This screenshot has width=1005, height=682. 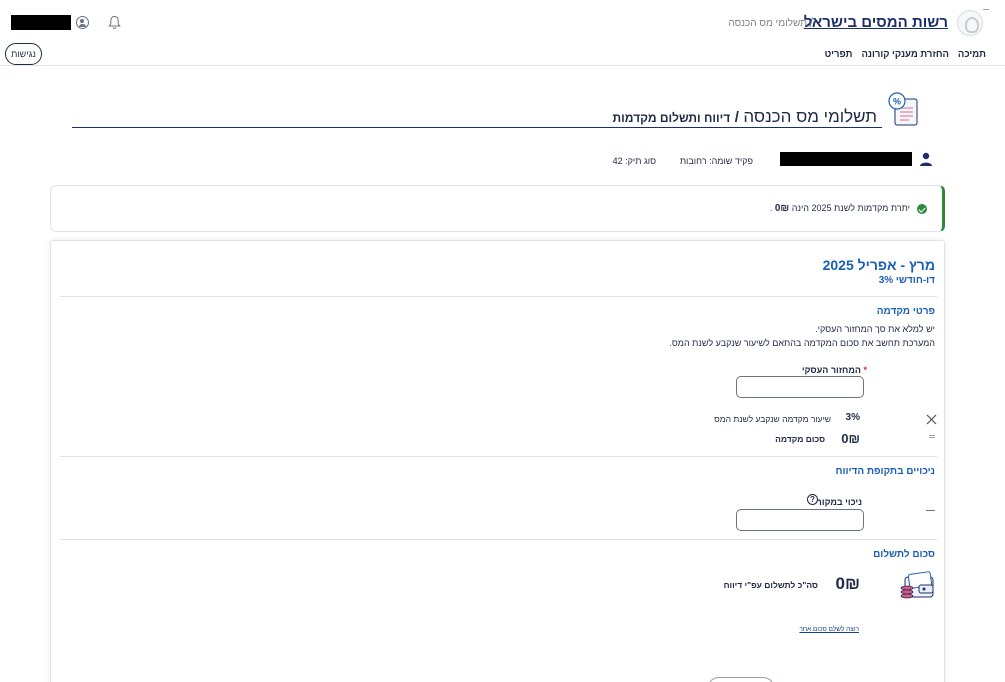 I want to click on payment-title: סכום לתשלום, so click(x=904, y=554).